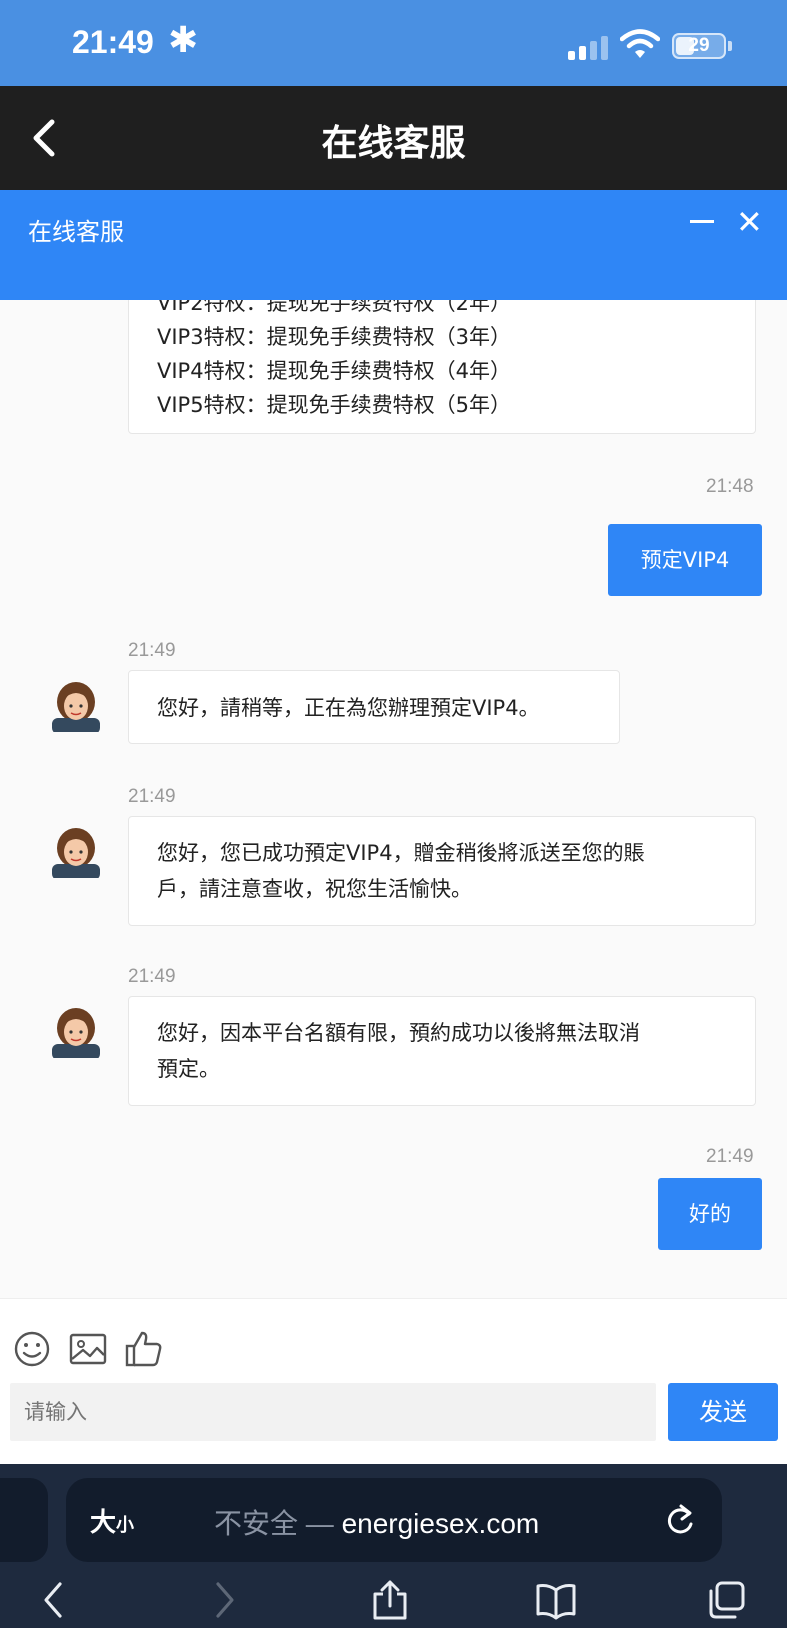 This screenshot has width=787, height=1628. What do you see at coordinates (393, 43) in the screenshot?
I see `status-bar: 21:49 ✱ 29` at bounding box center [393, 43].